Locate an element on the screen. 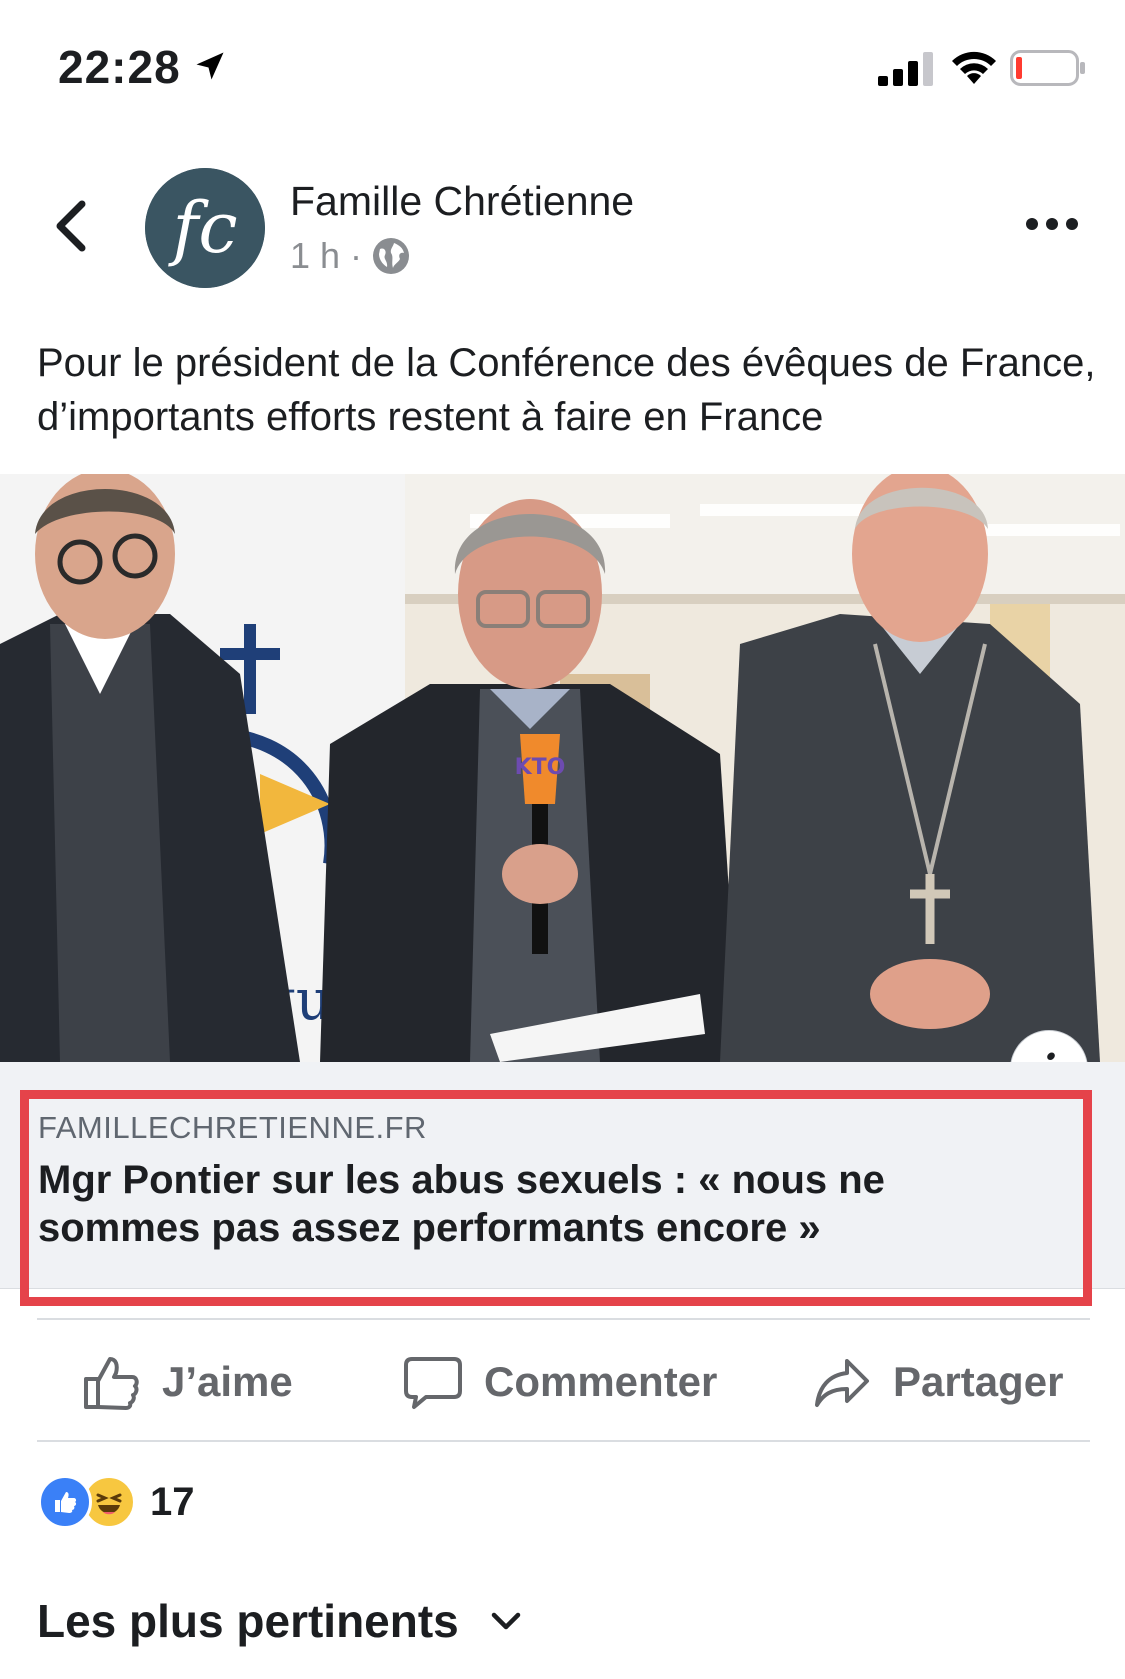 This screenshot has width=1125, height=1679. thumbs-up-icon is located at coordinates (111, 1383).